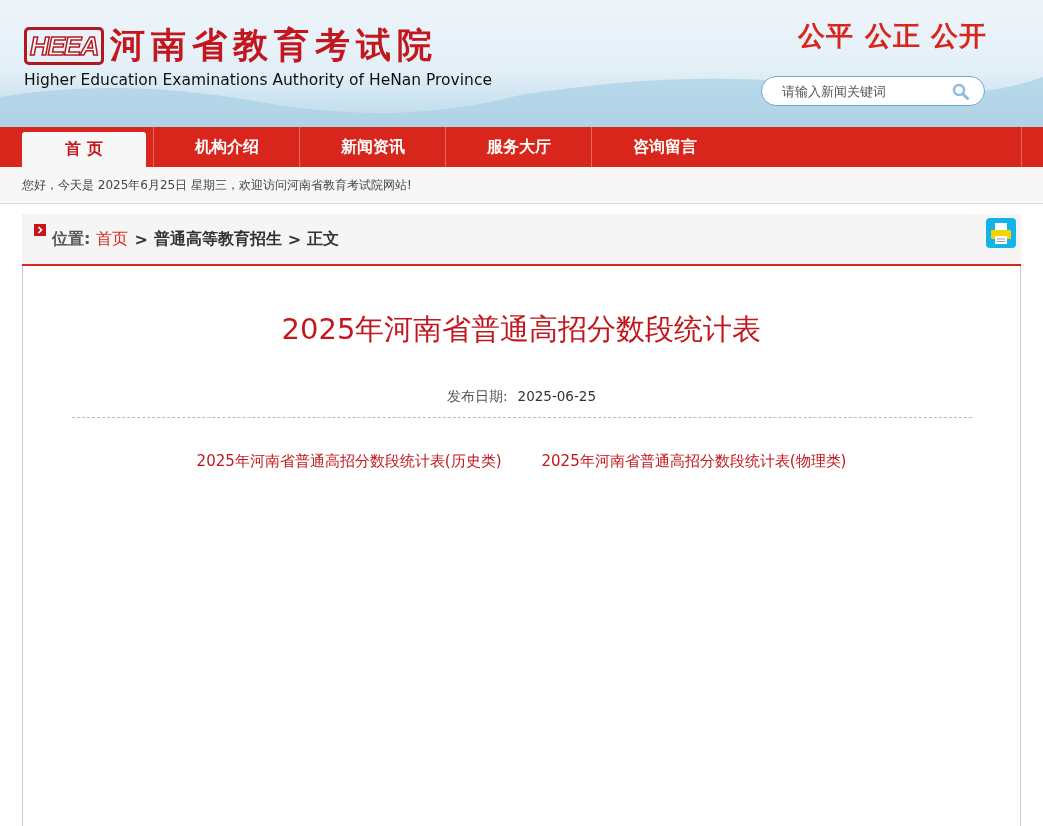  I want to click on breadcrumb-link: 首页, so click(112, 239).